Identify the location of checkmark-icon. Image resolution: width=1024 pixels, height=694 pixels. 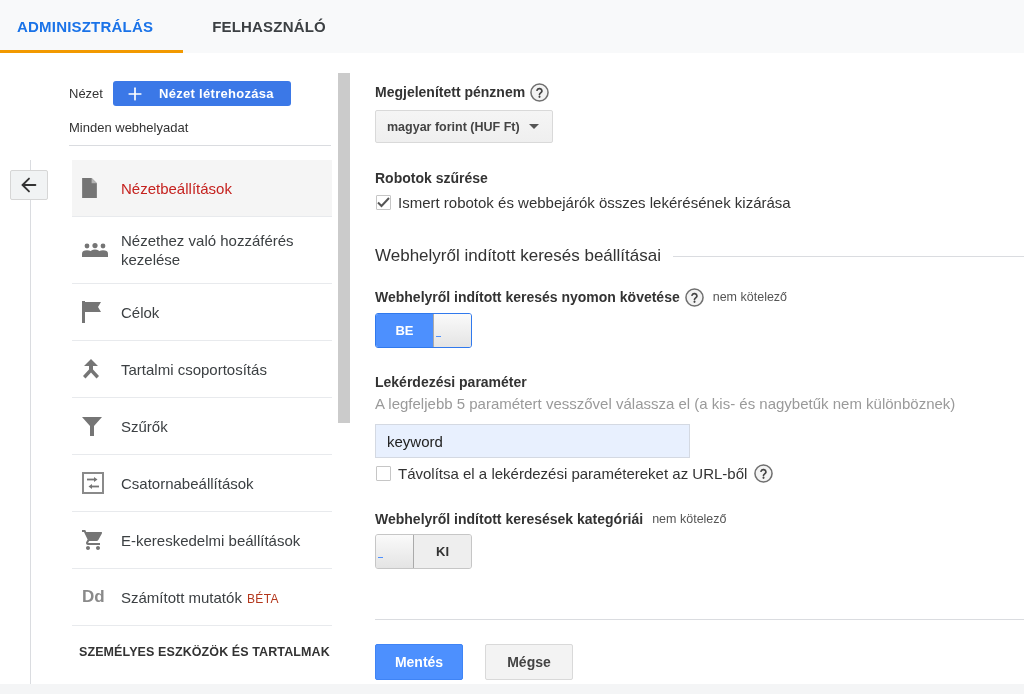
(383, 202).